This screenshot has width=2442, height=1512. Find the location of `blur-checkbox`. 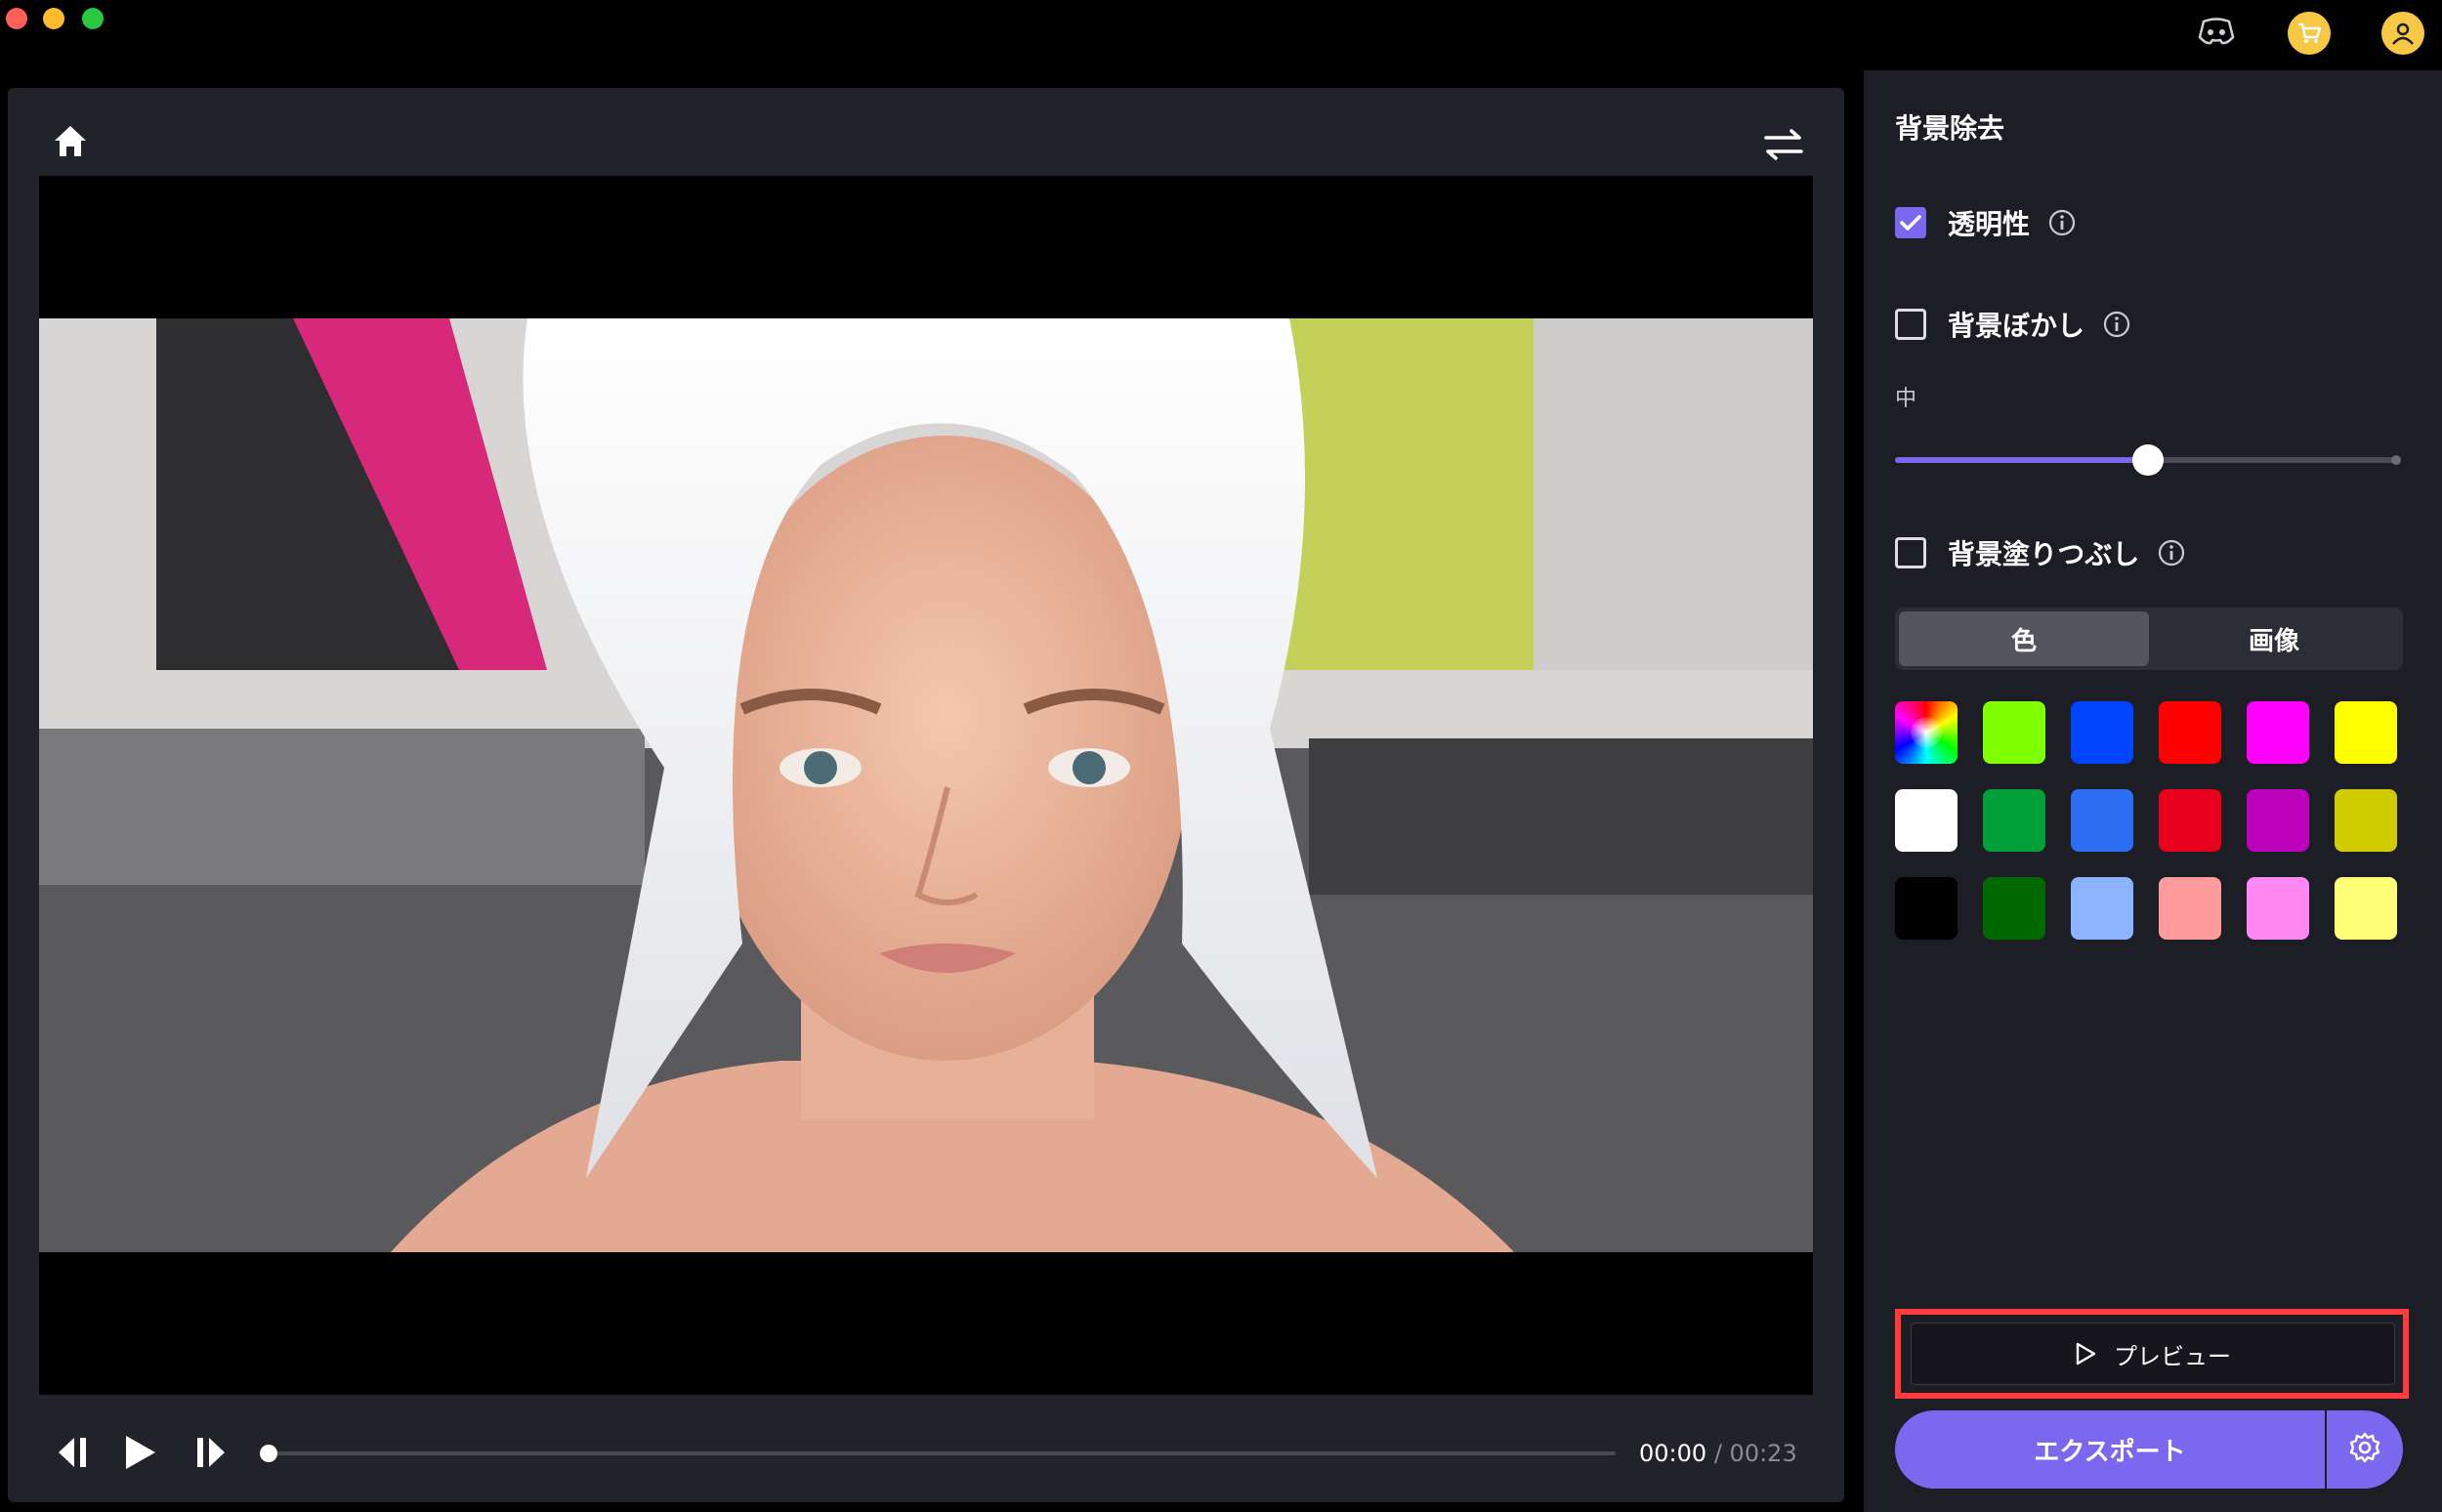

blur-checkbox is located at coordinates (1910, 324).